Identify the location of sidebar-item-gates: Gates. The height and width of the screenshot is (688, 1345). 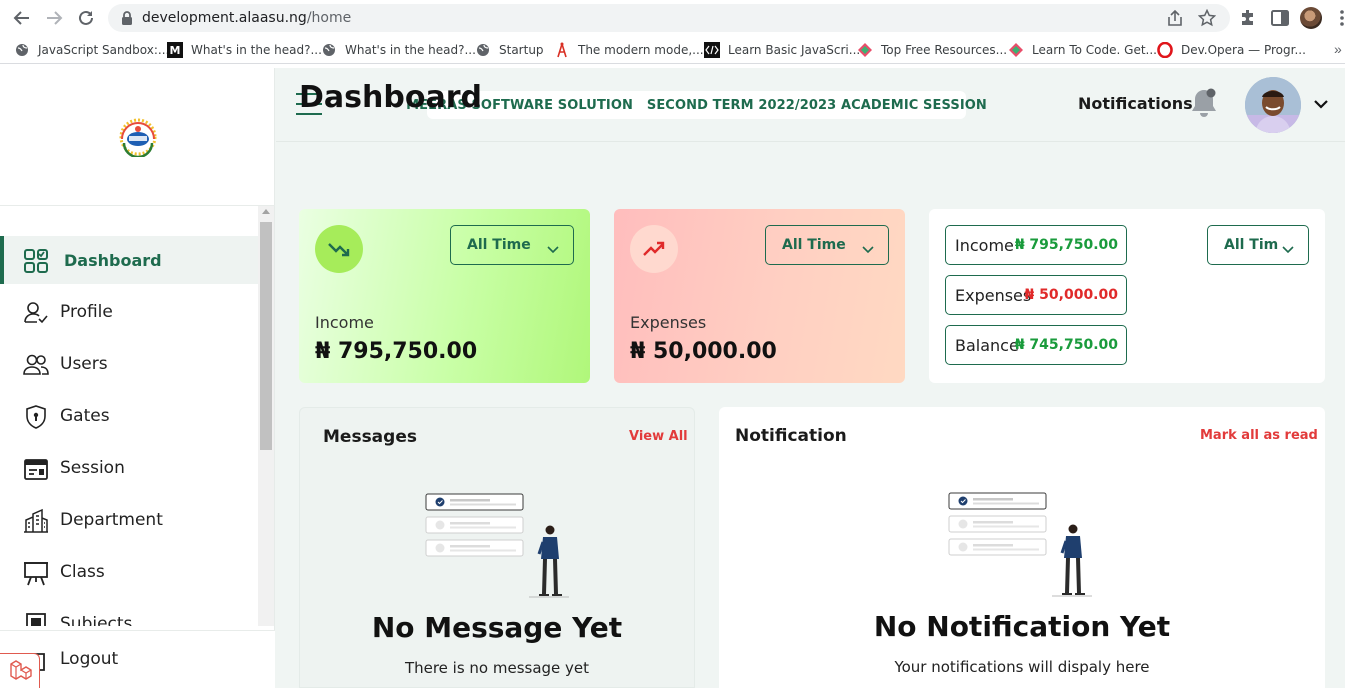
(129, 416).